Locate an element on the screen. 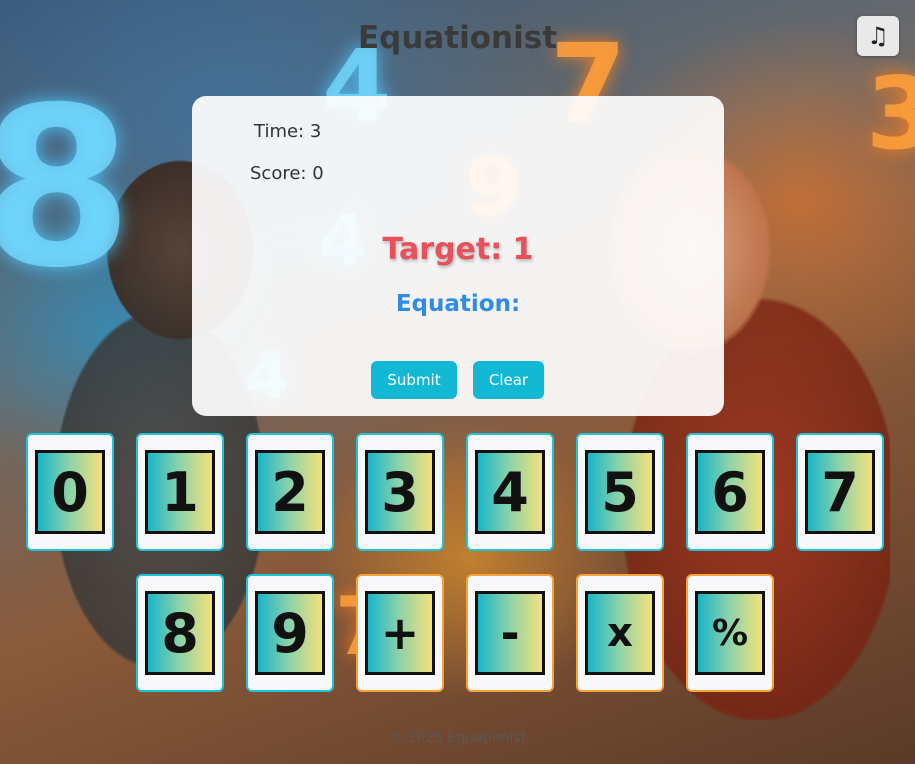 The image size is (915, 764). footer-copyright: © 2025 Equationist is located at coordinates (457, 738).